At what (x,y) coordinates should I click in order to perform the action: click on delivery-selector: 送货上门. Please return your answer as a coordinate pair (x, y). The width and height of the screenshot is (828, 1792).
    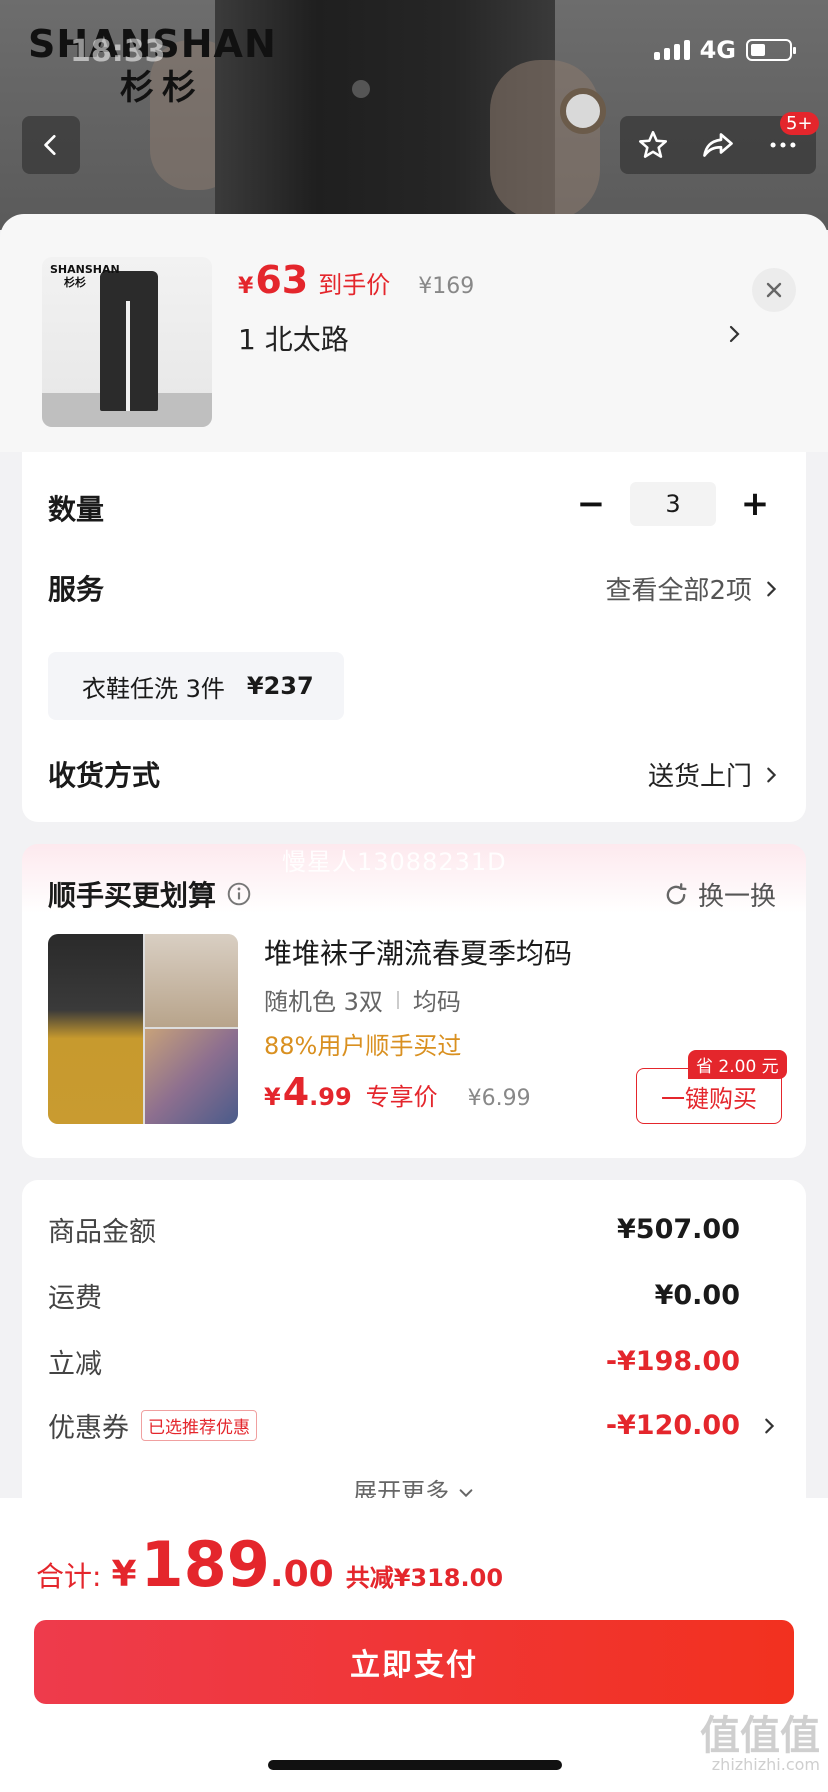
    Looking at the image, I should click on (714, 774).